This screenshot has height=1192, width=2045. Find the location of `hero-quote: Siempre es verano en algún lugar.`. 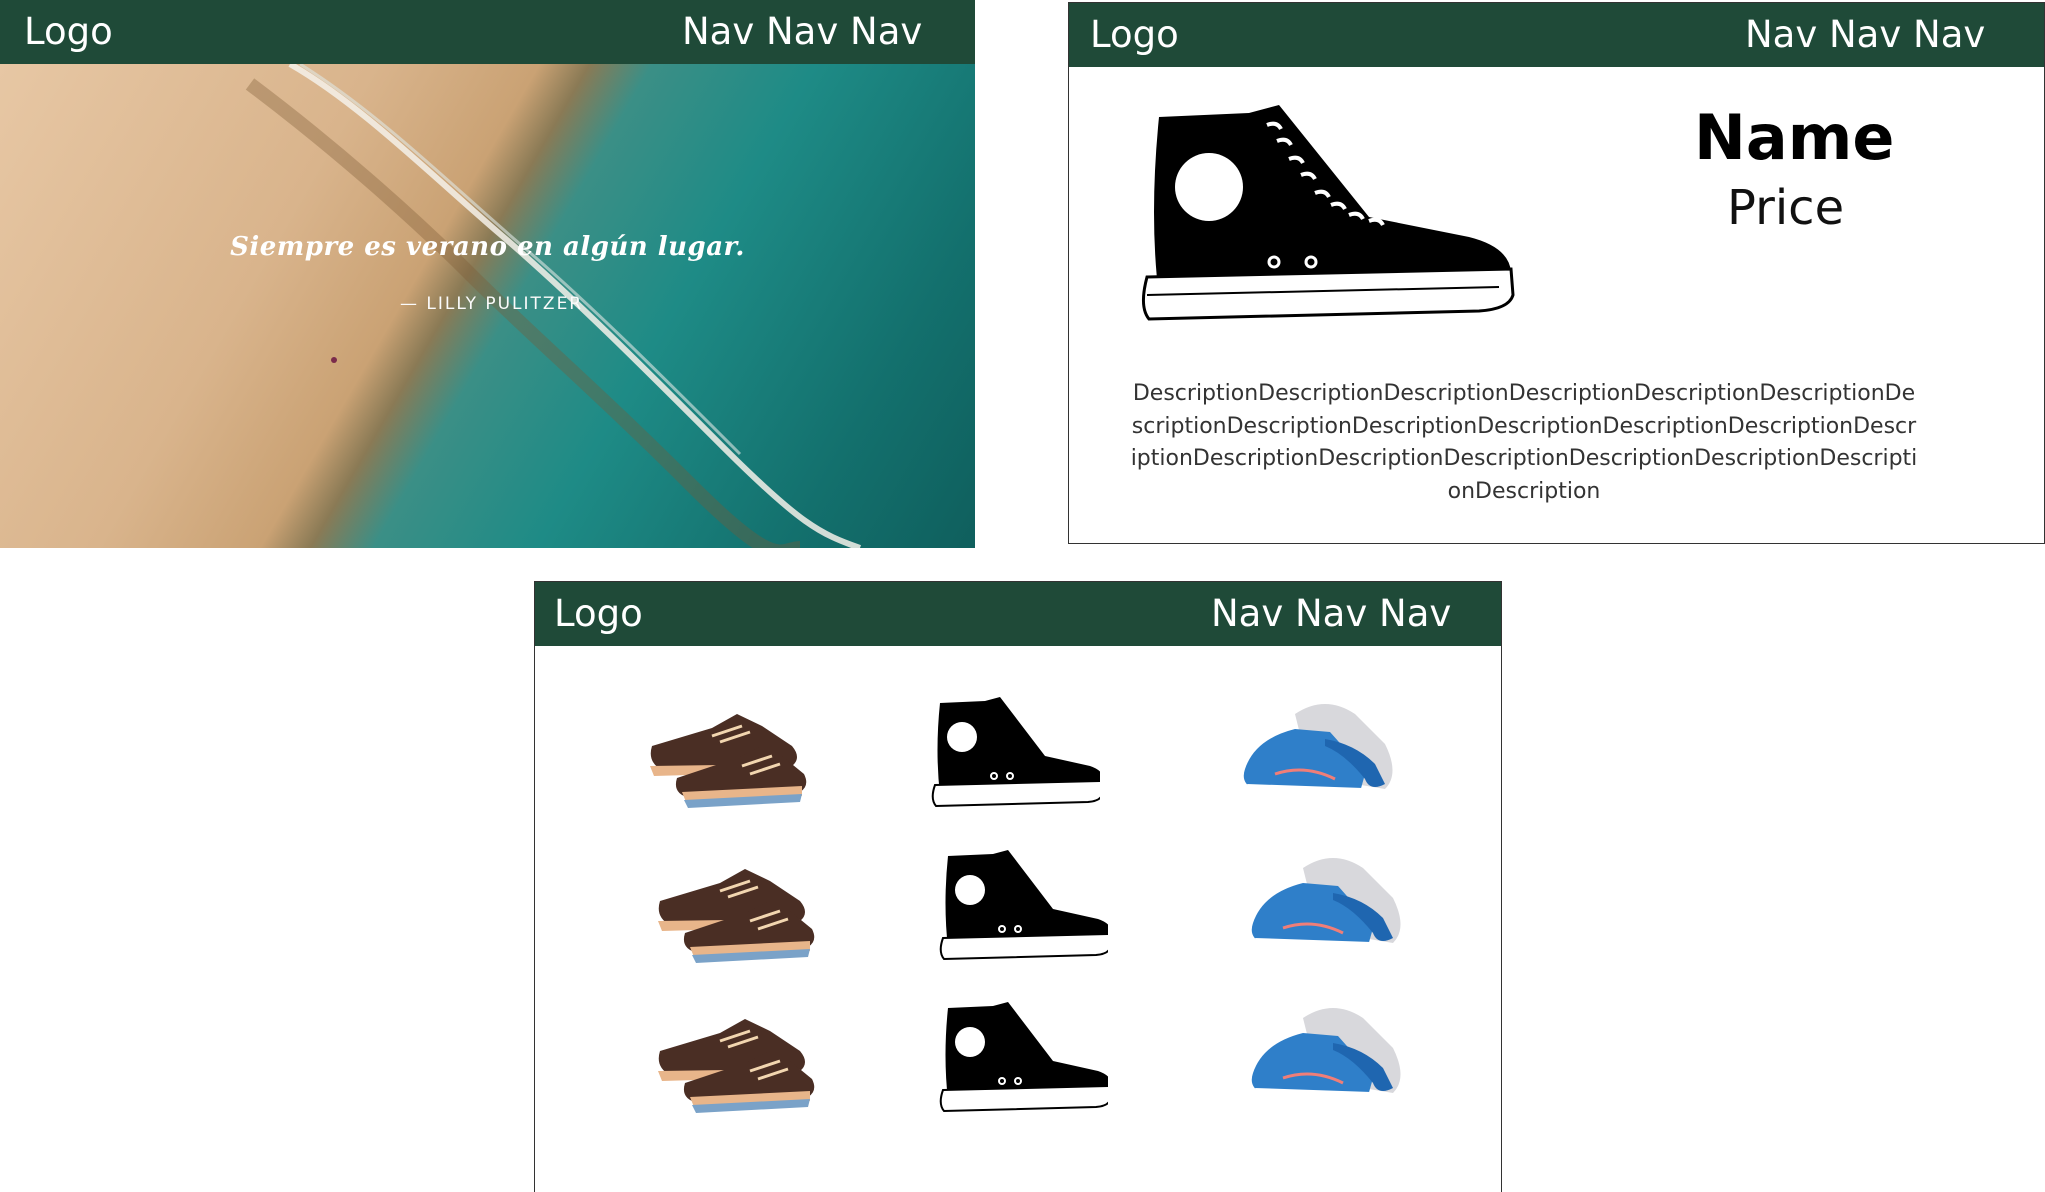

hero-quote: Siempre es verano en algún lugar. is located at coordinates (487, 247).